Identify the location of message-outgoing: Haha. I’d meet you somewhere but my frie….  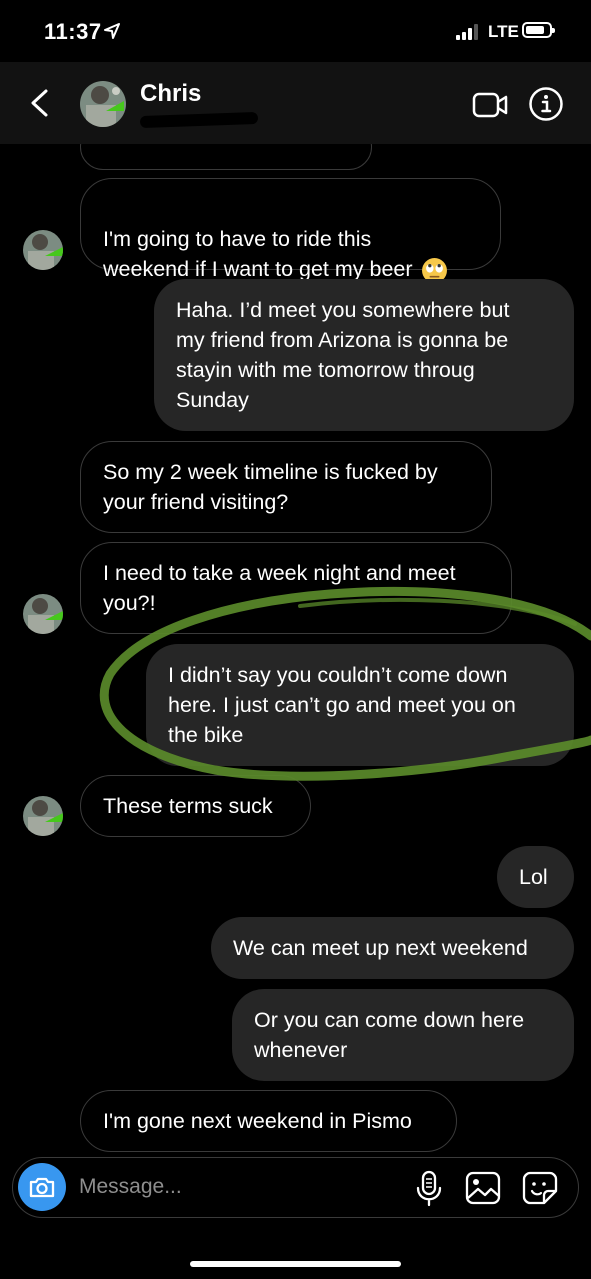
(364, 355).